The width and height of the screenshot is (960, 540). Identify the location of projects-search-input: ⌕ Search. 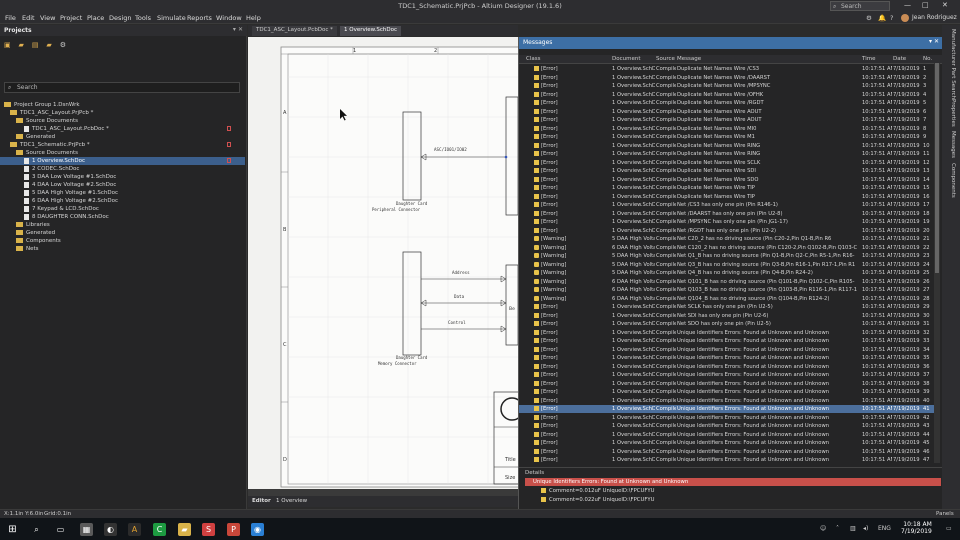
(122, 87).